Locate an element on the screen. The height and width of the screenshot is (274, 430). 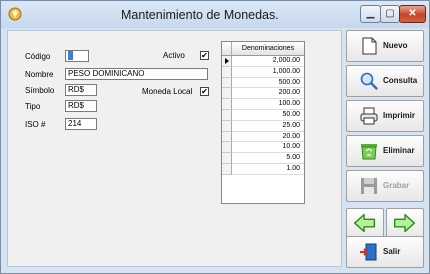
table-row: 20.00 is located at coordinates (263, 137).